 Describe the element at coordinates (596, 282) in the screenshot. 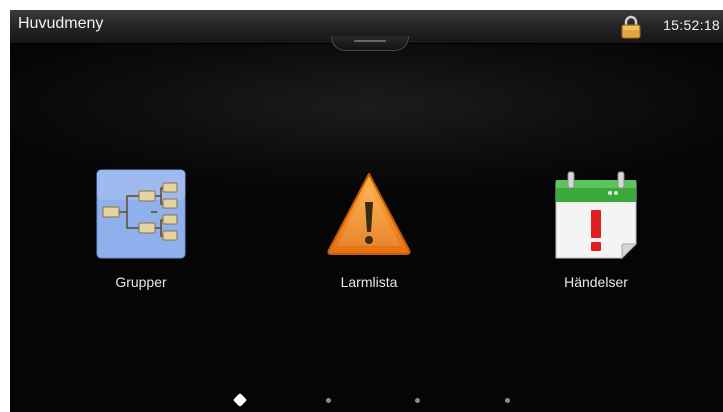

I see `menu-item-label: Händelser` at that location.